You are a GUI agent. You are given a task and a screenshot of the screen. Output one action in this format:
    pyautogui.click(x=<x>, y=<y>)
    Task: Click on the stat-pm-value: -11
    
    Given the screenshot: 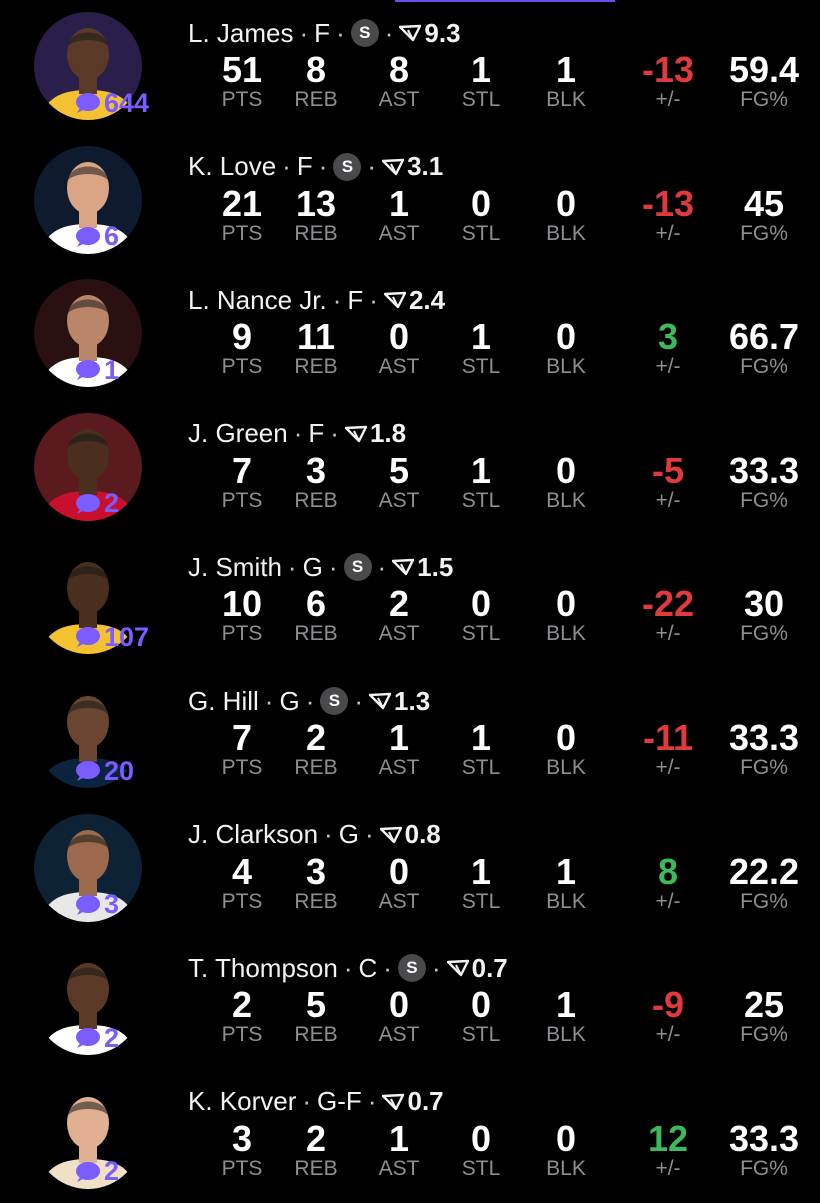 What is the action you would take?
    pyautogui.click(x=668, y=737)
    